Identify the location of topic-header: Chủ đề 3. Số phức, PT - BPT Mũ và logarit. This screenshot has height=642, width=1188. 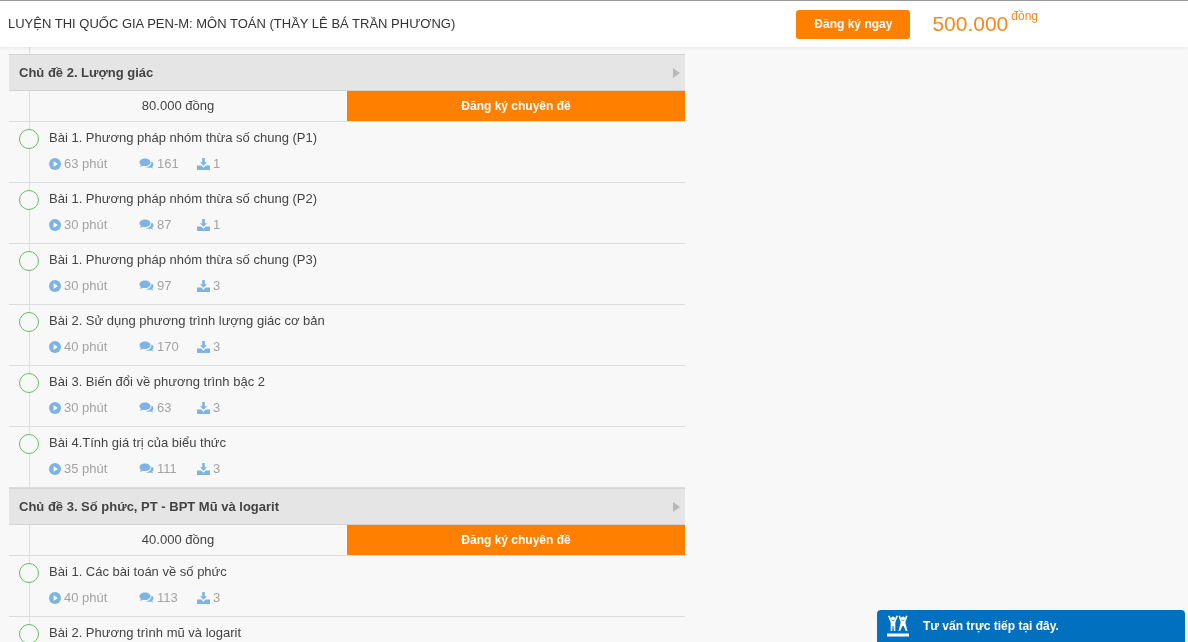
(347, 506).